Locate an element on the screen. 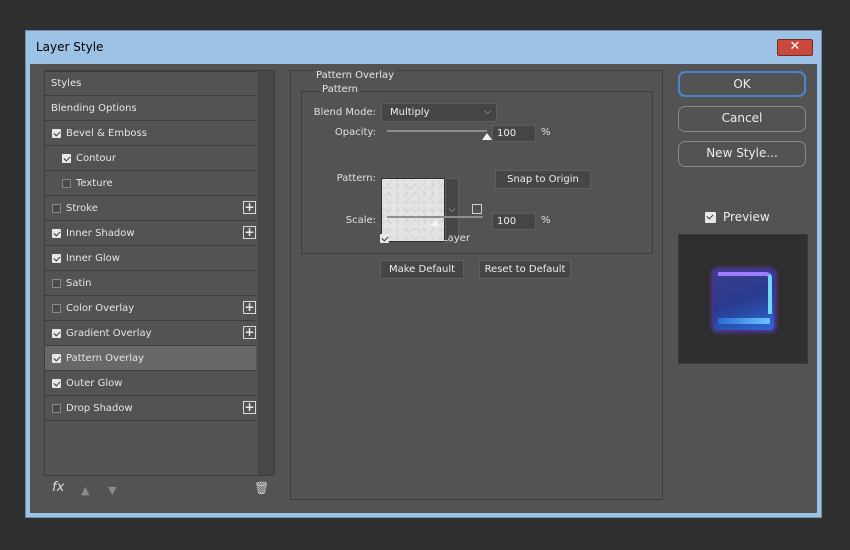 This screenshot has height=550, width=850. blend-mode-value: Multiply is located at coordinates (410, 112).